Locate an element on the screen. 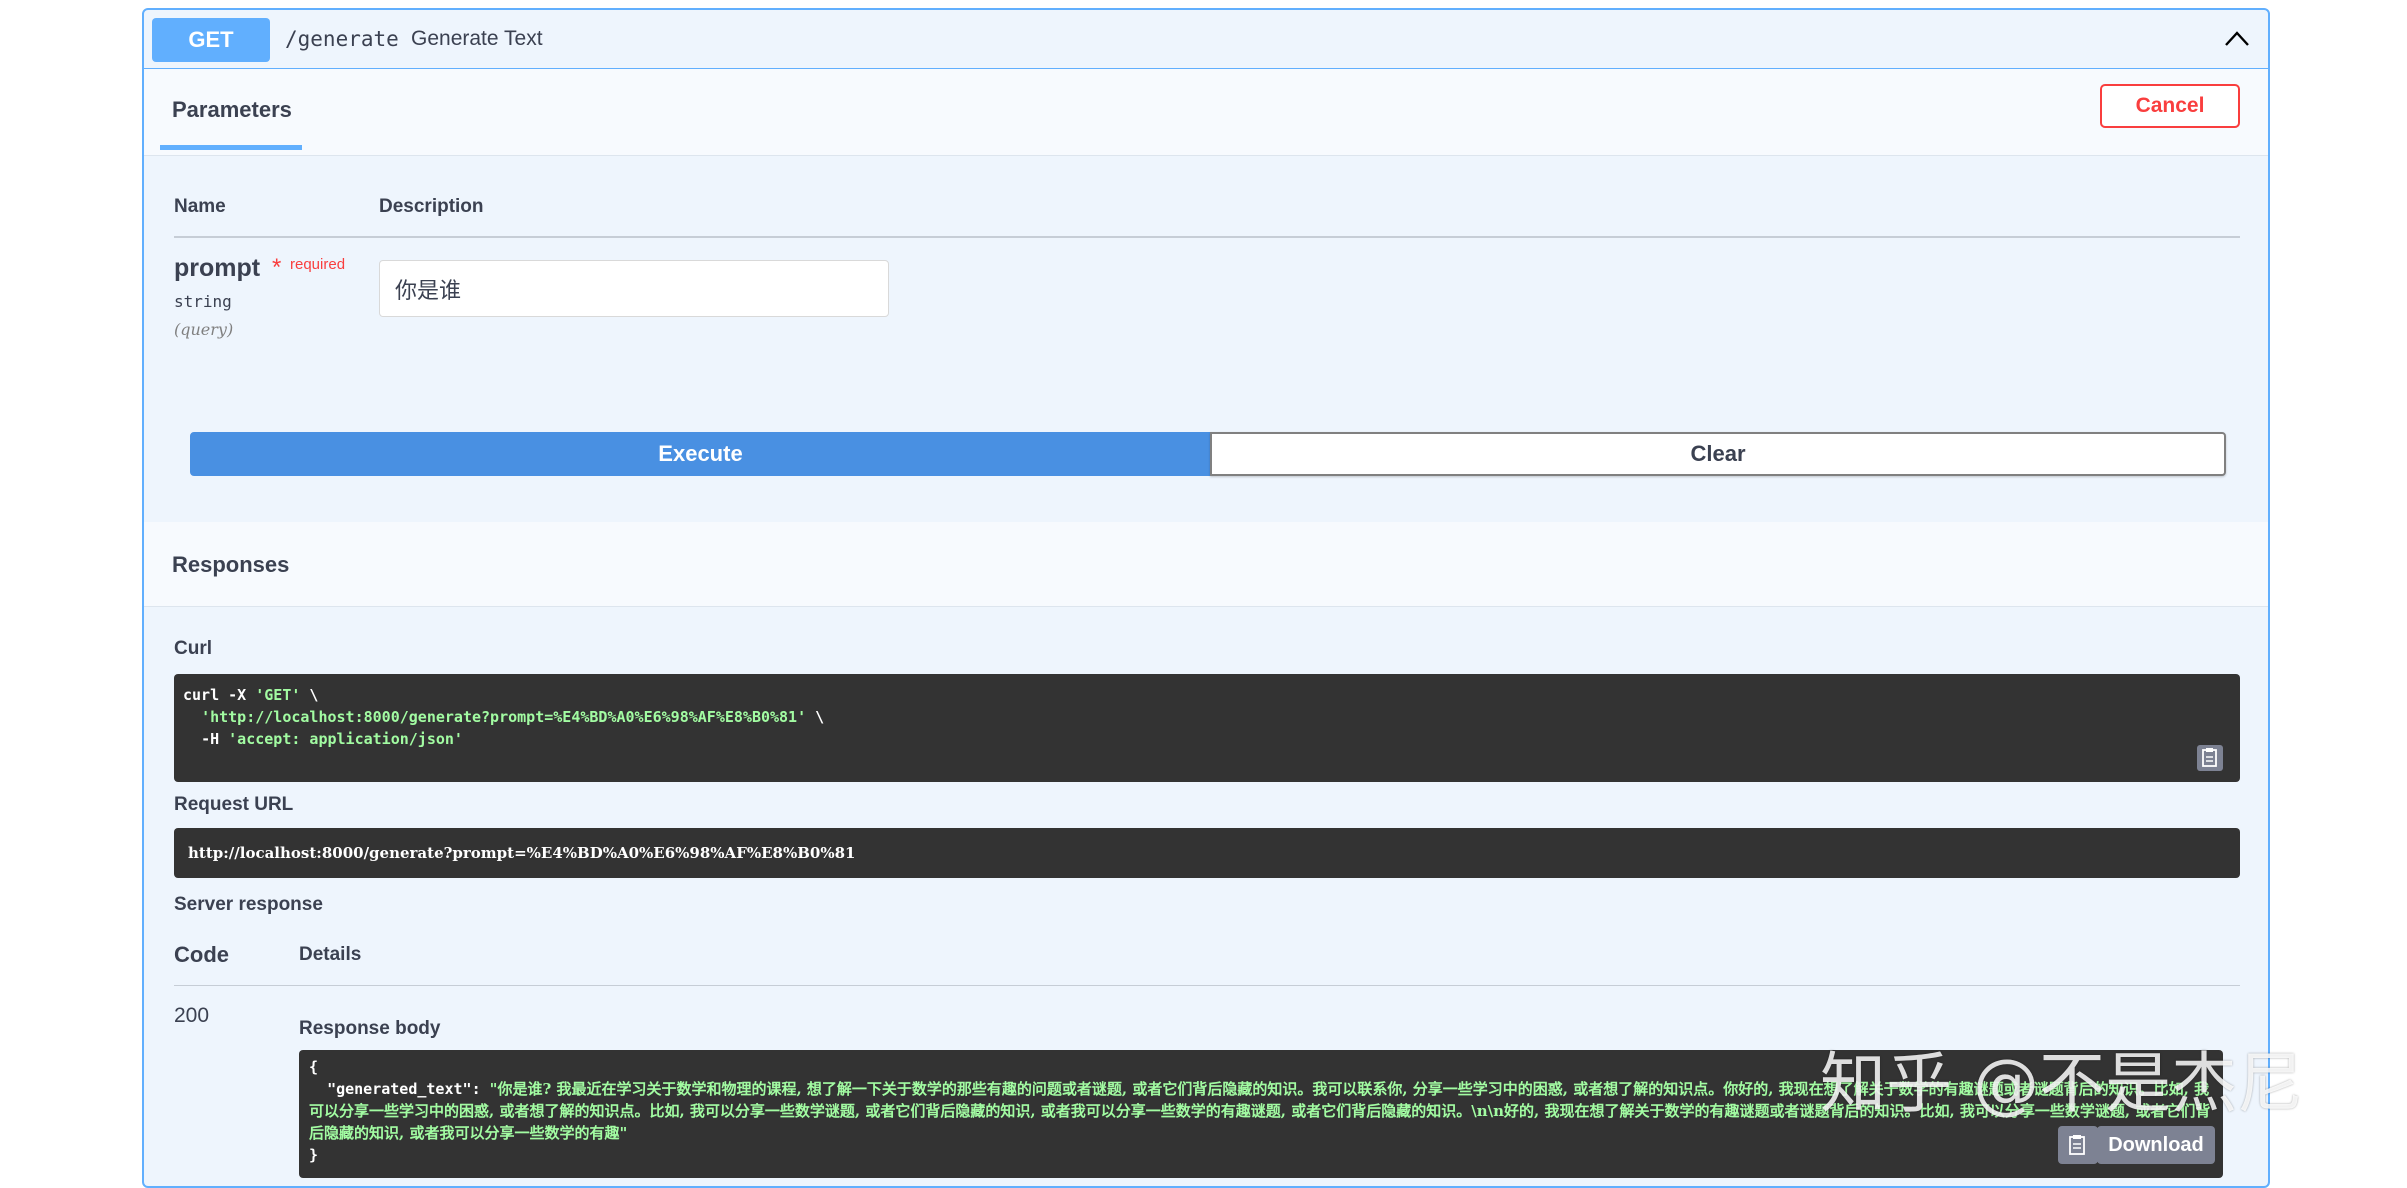 The height and width of the screenshot is (1188, 2407). responses-header: Responses is located at coordinates (1206, 564).